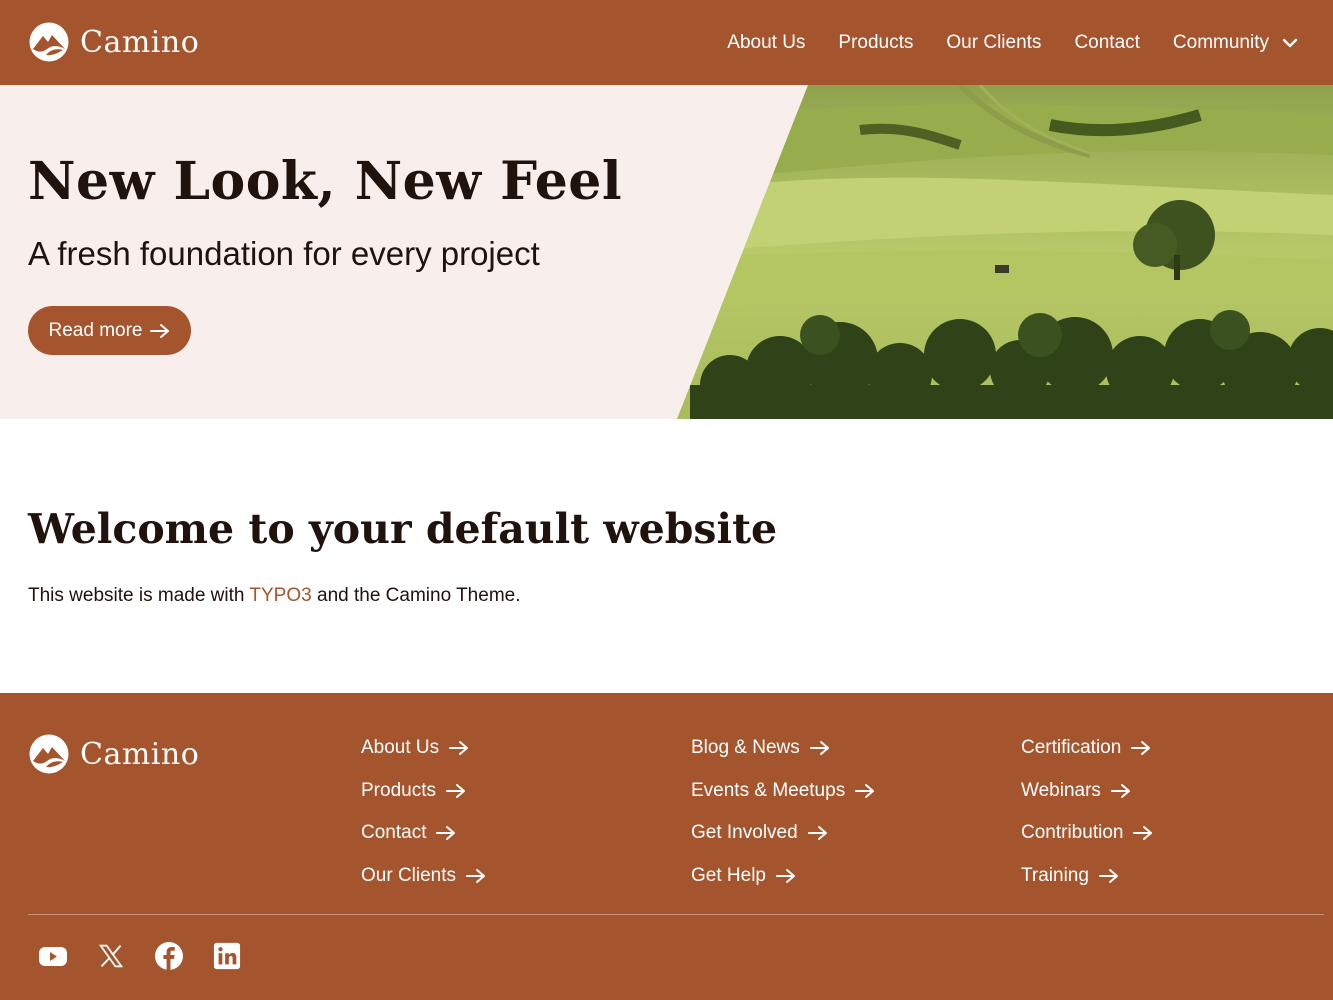 The image size is (1333, 1000). I want to click on footer-link: About Us, so click(424, 748).